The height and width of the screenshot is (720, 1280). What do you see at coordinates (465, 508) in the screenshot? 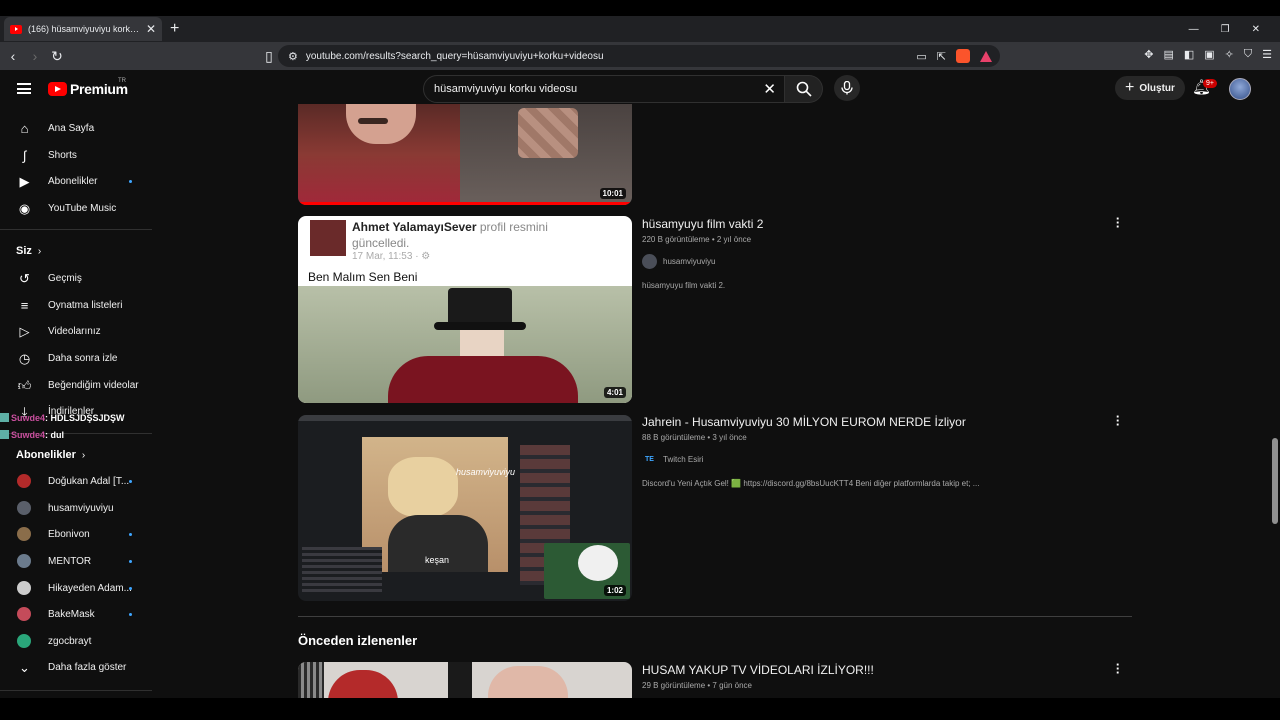
I see `video-thumbnail: husamviyuviyu keşan 1:02` at bounding box center [465, 508].